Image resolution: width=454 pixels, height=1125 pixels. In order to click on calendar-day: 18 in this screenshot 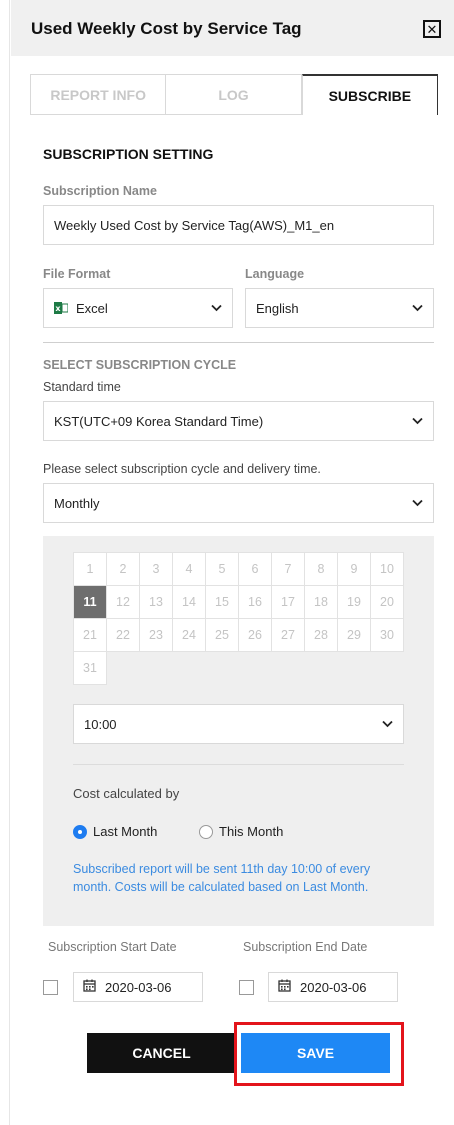, I will do `click(321, 602)`.